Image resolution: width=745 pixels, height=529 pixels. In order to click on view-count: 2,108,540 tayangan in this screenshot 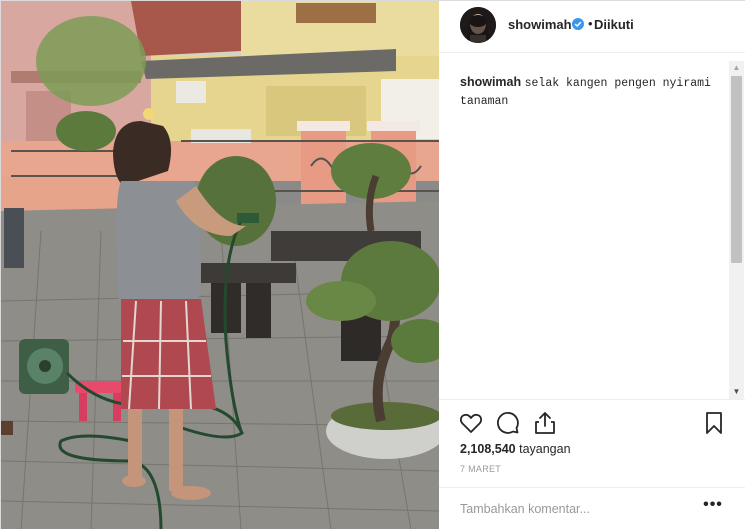, I will do `click(515, 449)`.